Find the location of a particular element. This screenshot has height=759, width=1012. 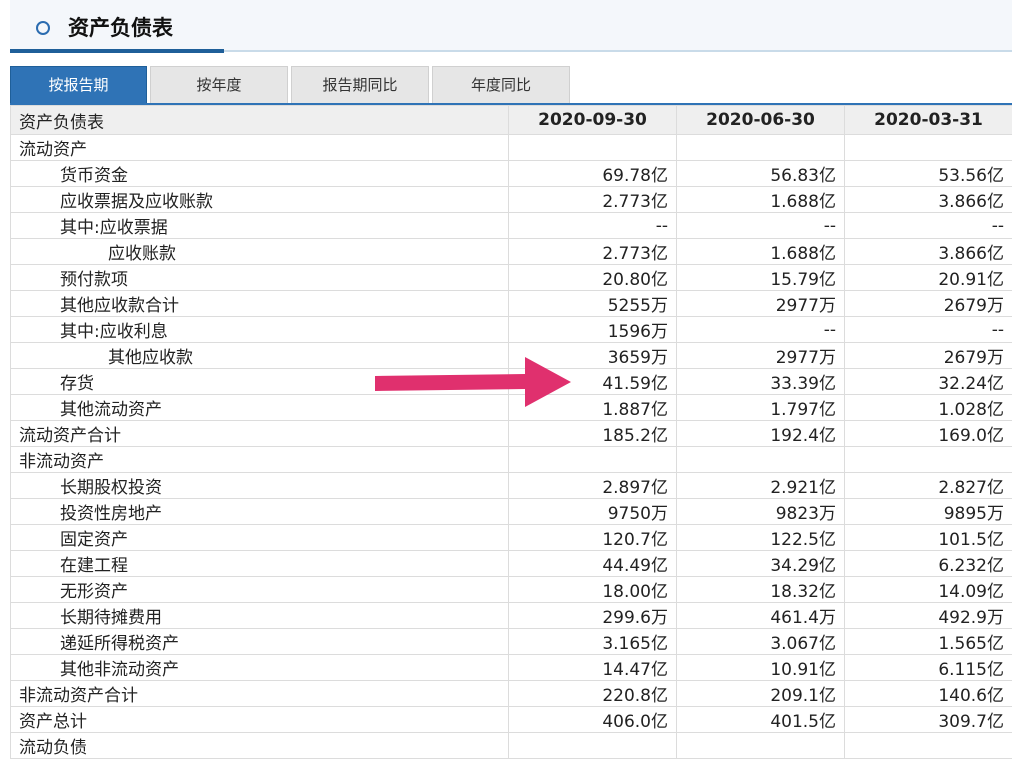

header-period-1: 2020-09-30 is located at coordinates (593, 120).